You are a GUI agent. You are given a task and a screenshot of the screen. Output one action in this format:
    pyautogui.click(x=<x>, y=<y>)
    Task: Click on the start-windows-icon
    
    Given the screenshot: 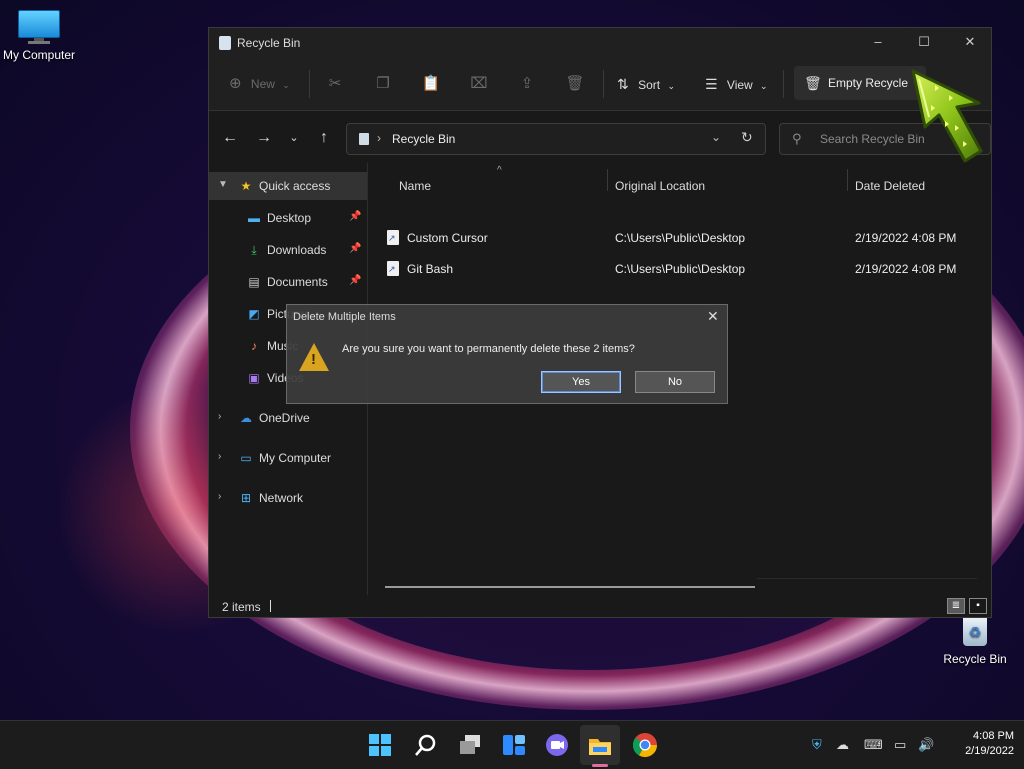 What is the action you would take?
    pyautogui.click(x=380, y=745)
    